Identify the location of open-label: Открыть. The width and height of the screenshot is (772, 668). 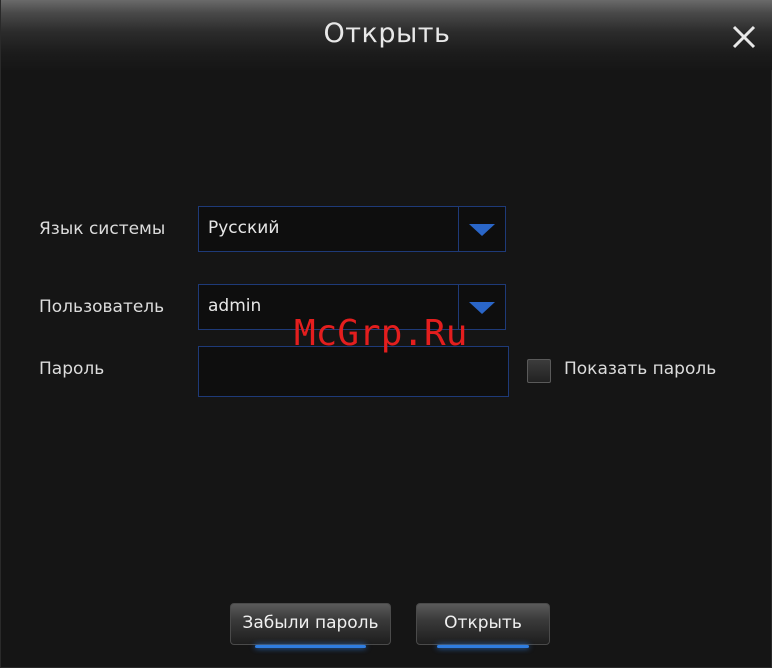
(483, 623).